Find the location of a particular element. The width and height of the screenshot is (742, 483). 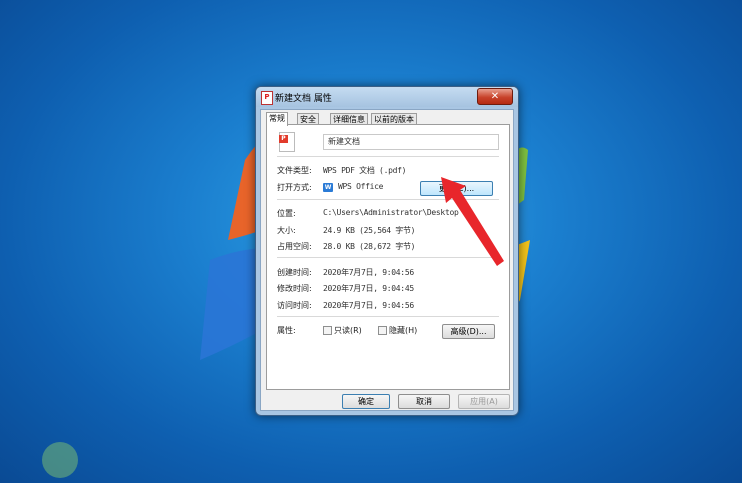

open-with-label: 打开方式: is located at coordinates (294, 187).